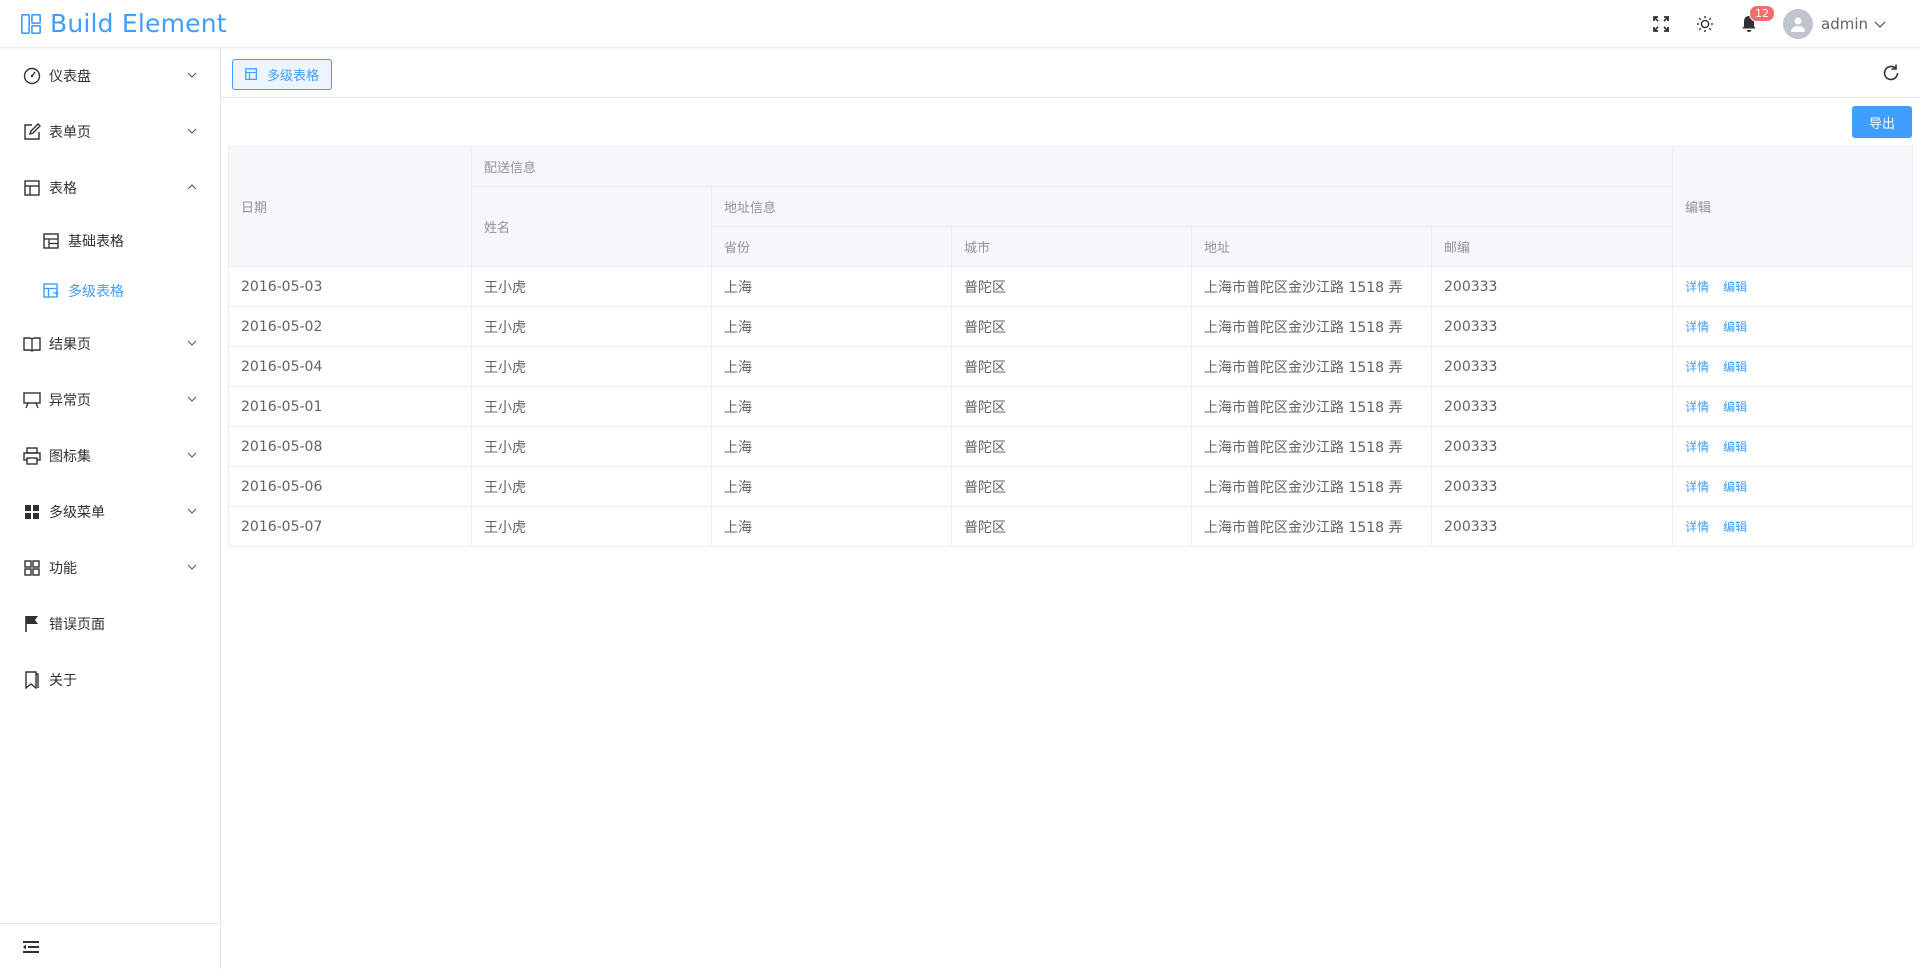 The image size is (1920, 969). Describe the element at coordinates (110, 512) in the screenshot. I see `sidebar-item-multilevel-menu: 多级菜单` at that location.